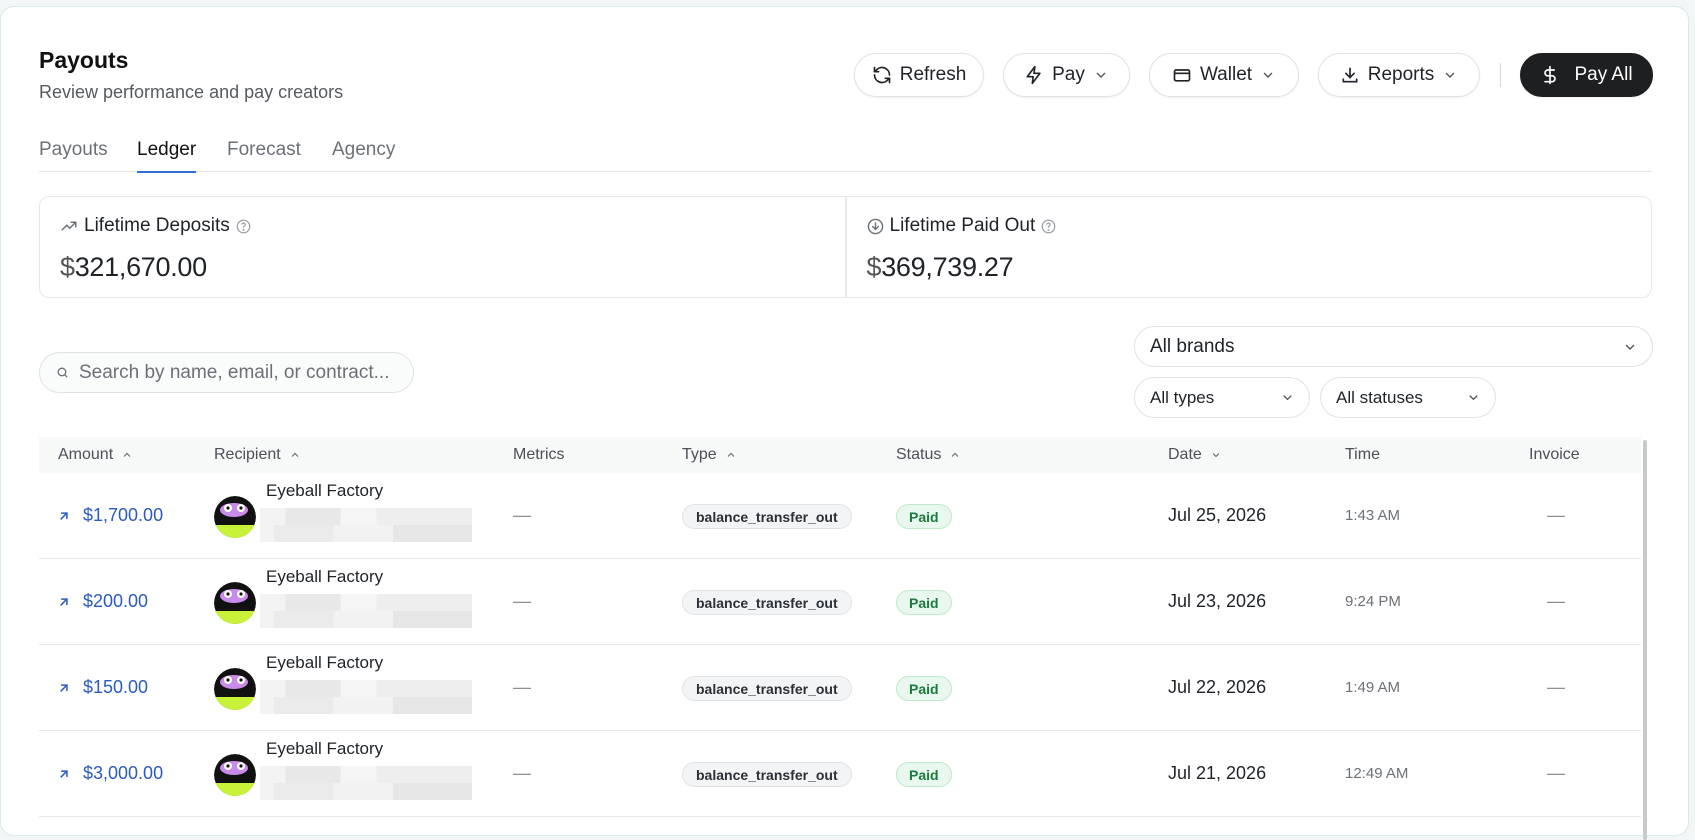  I want to click on amount-cell: $200.00, so click(102, 601).